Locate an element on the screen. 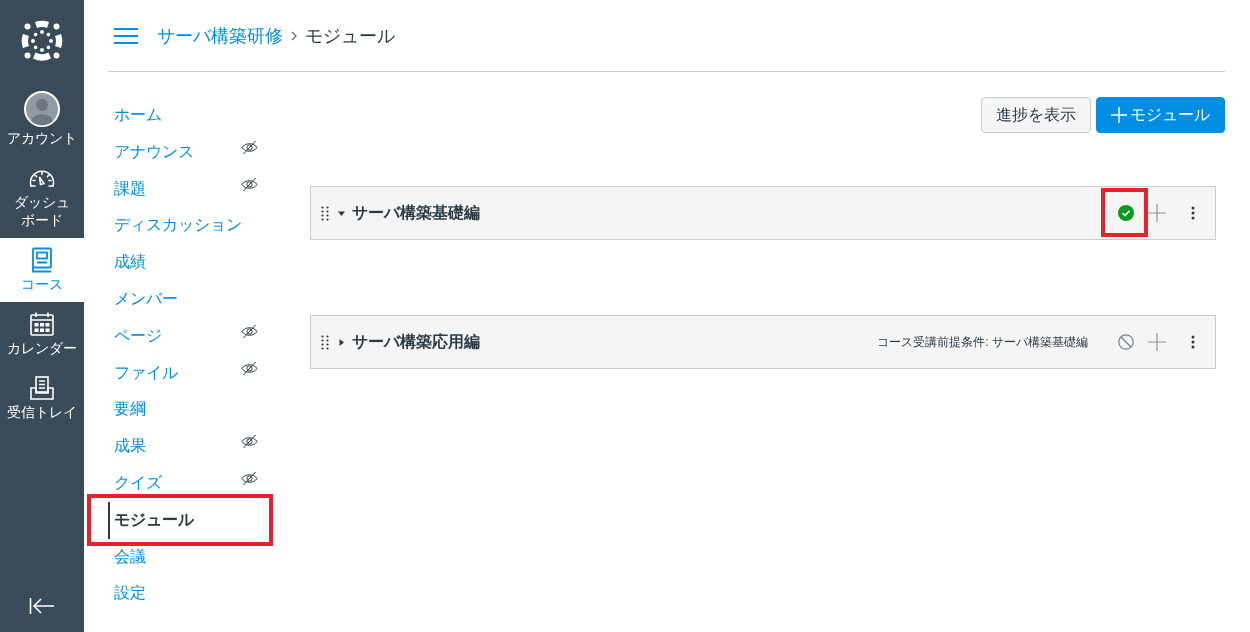 Image resolution: width=1250 pixels, height=632 pixels. breadcrumb-current: モジュール is located at coordinates (350, 36).